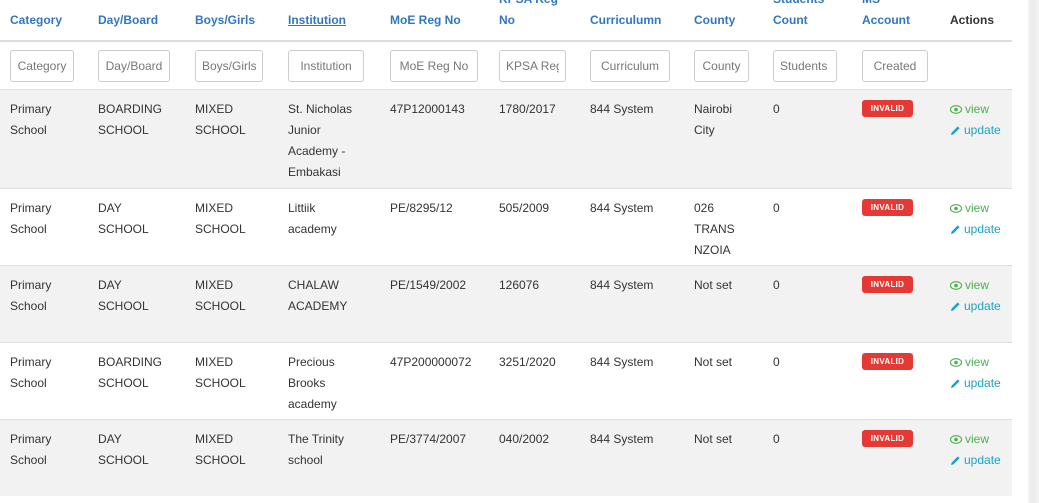 The width and height of the screenshot is (1039, 503). I want to click on cell-institution: Littiik academy, so click(312, 219).